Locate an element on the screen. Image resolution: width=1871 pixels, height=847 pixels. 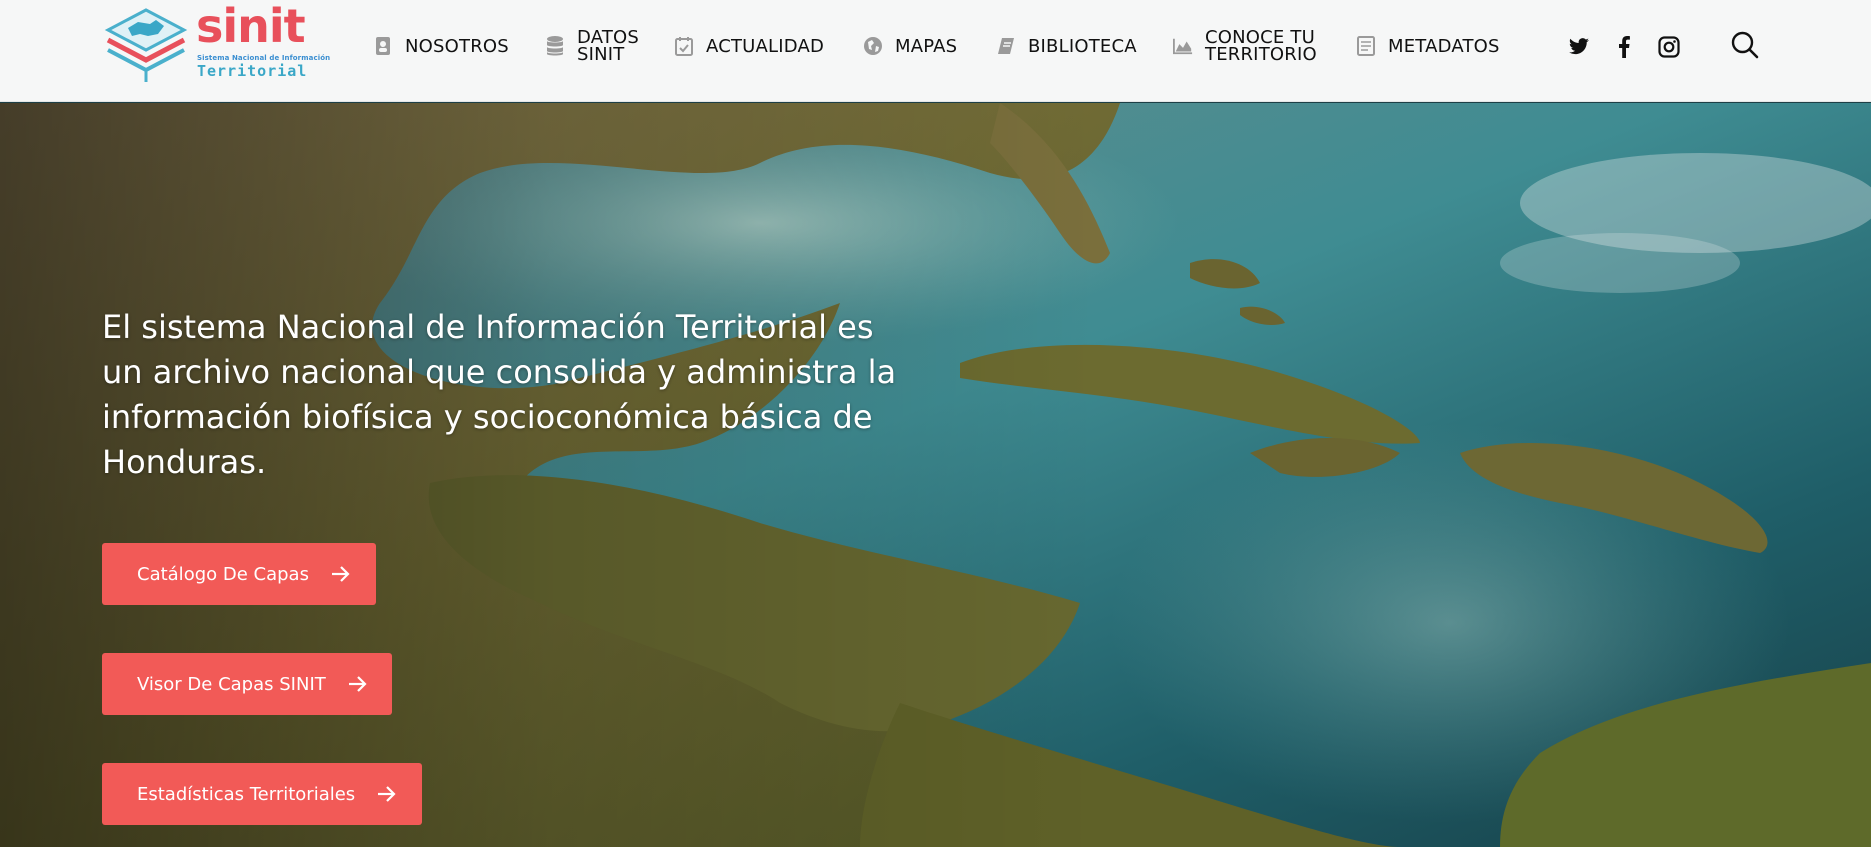
nav-label: BIBLIOTECA is located at coordinates (1082, 46).